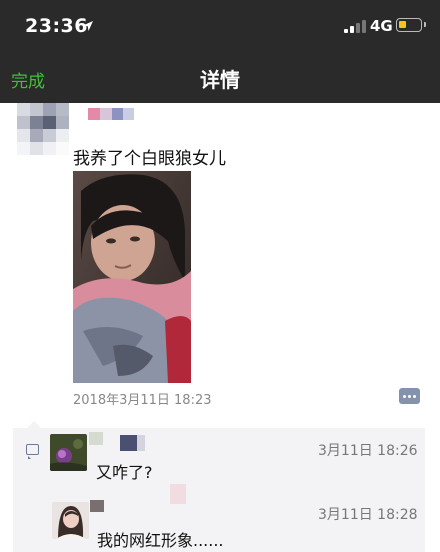  I want to click on comment-time: 3月11日 18:26, so click(368, 451).